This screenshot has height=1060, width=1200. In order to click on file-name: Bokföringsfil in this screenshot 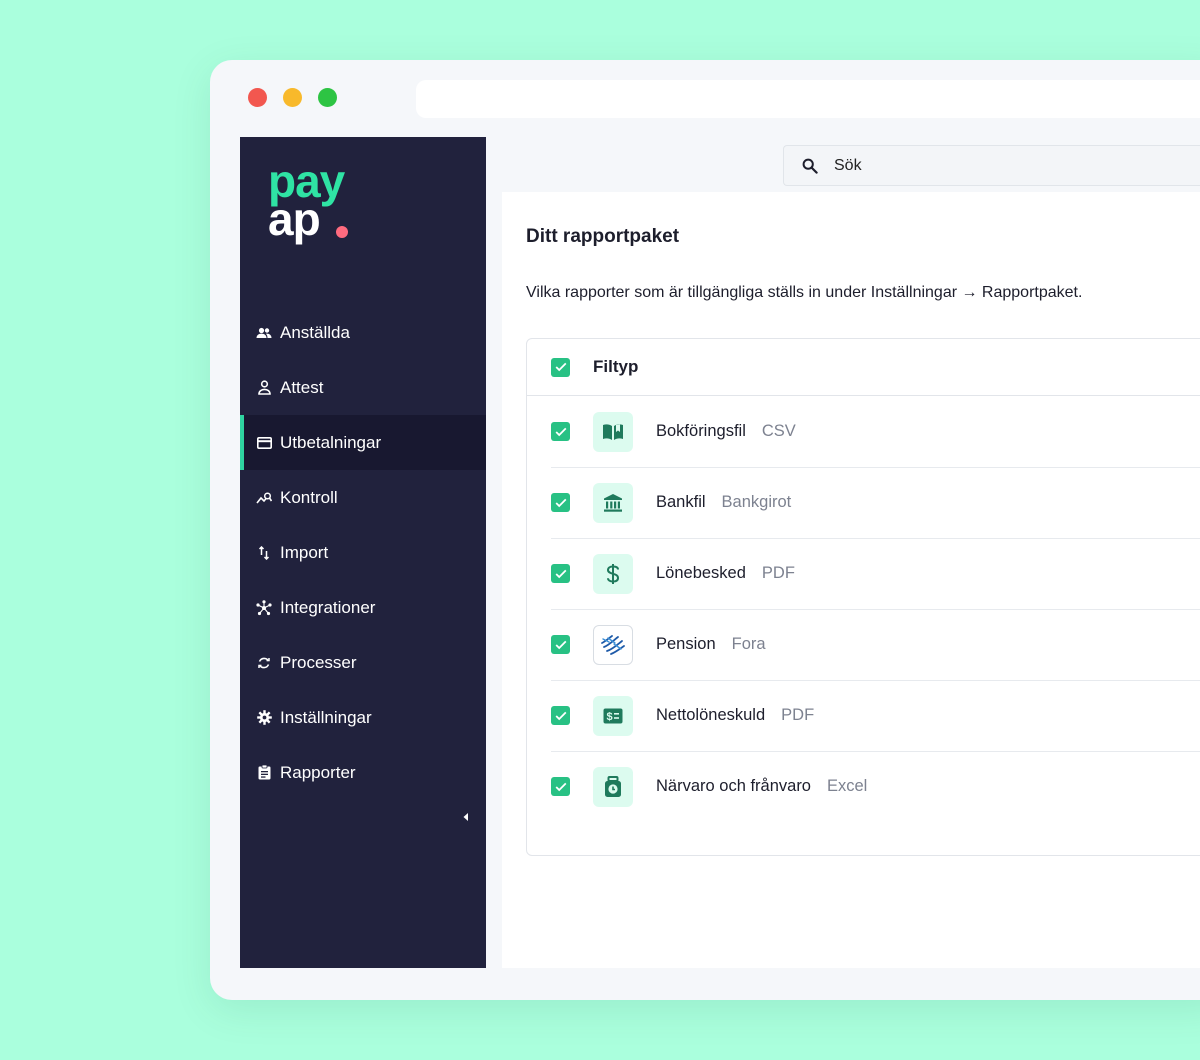, I will do `click(701, 431)`.